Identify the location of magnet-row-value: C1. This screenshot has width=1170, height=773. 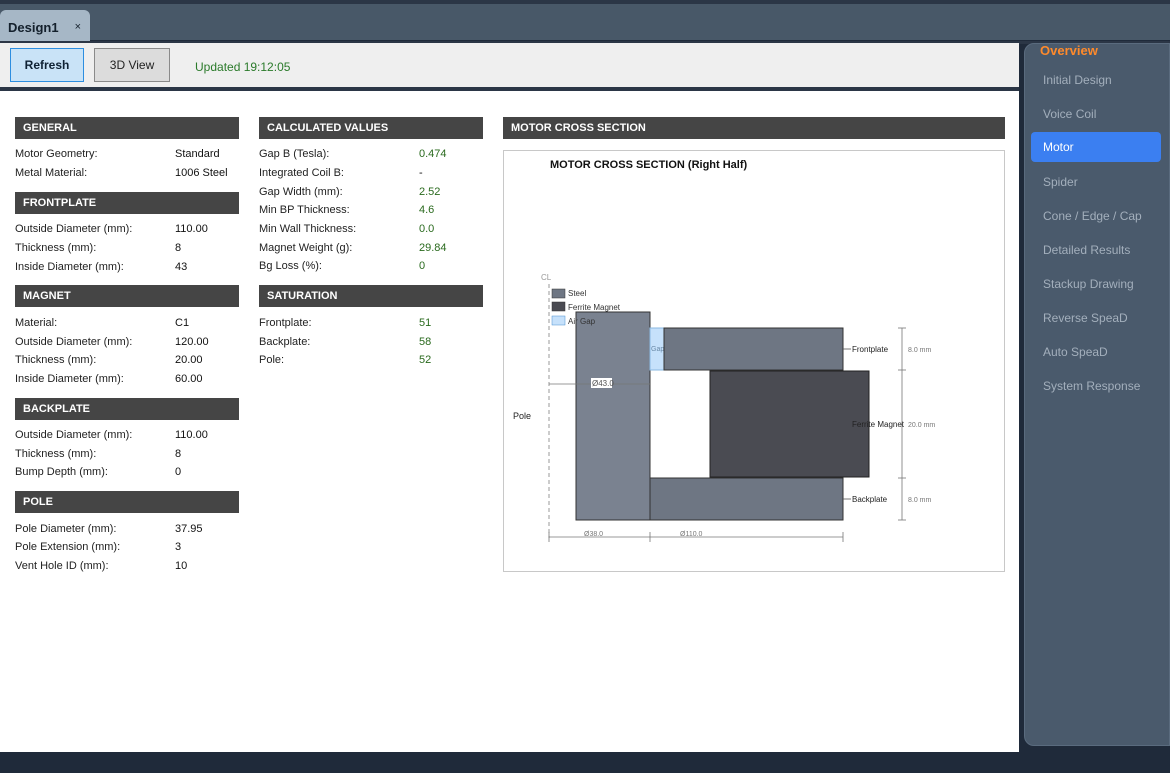
(182, 323).